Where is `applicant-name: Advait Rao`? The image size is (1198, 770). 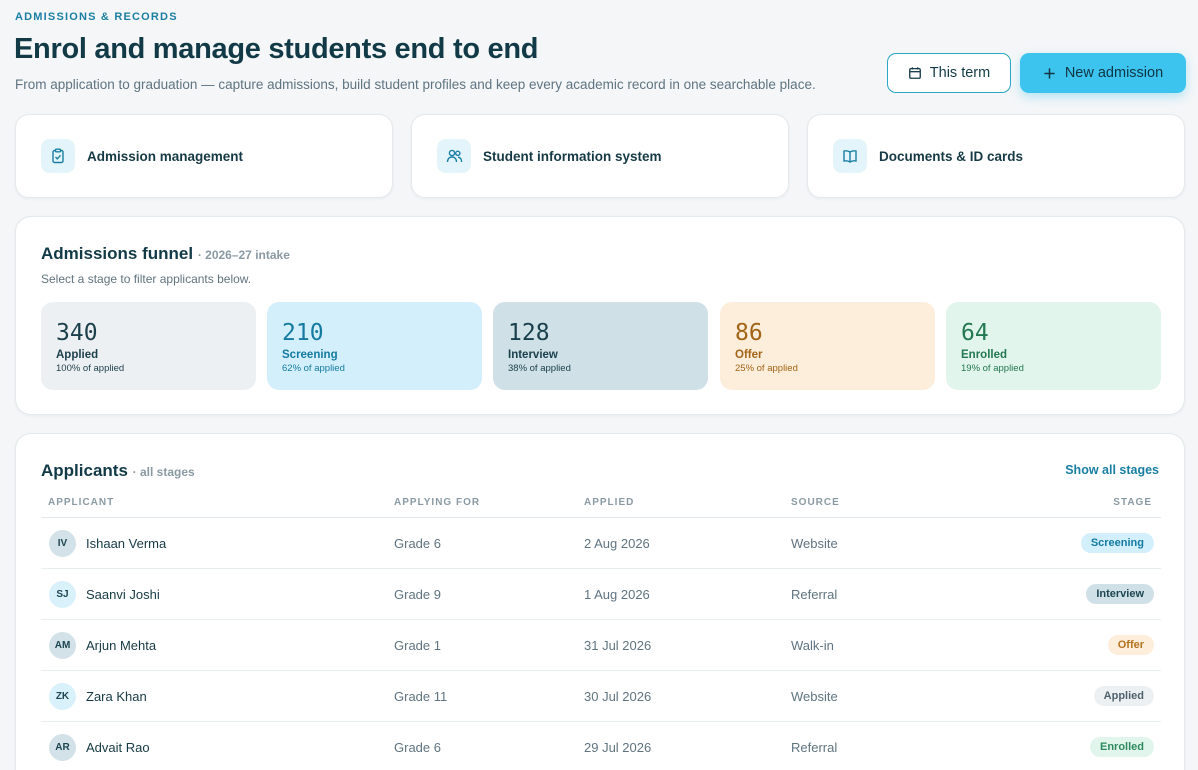 applicant-name: Advait Rao is located at coordinates (118, 747).